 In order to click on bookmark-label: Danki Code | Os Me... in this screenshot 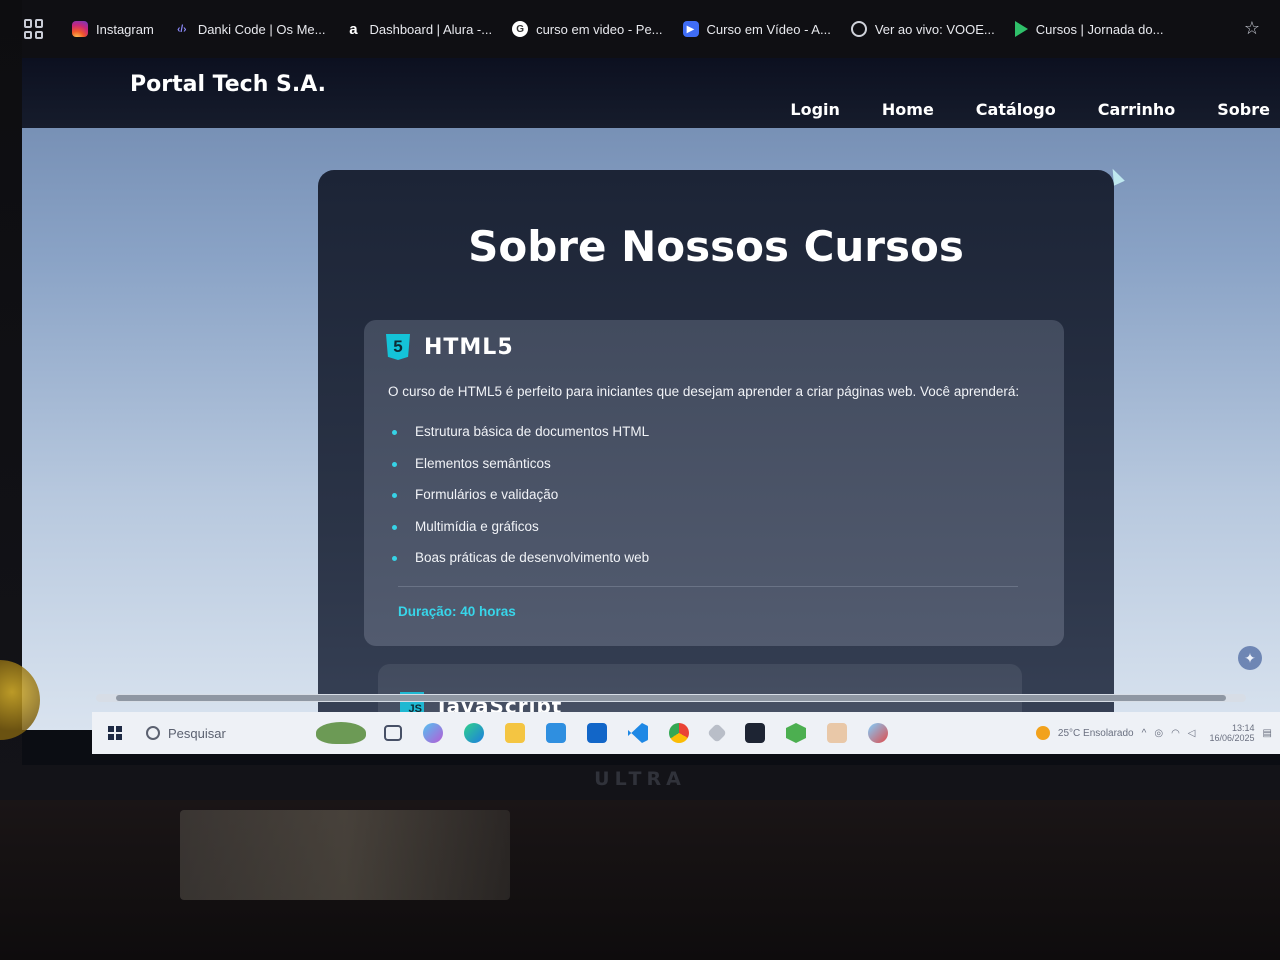, I will do `click(261, 29)`.